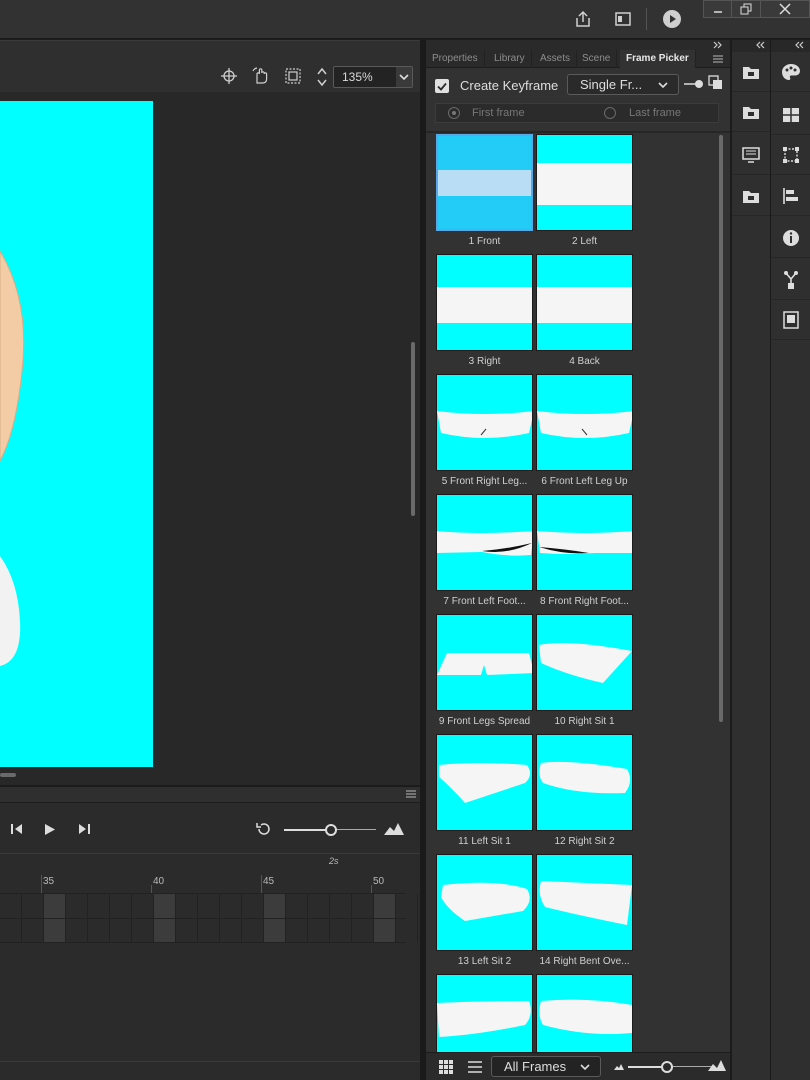 This screenshot has height=1080, width=810. What do you see at coordinates (556, 59) in the screenshot?
I see `tab-assets: Assets` at bounding box center [556, 59].